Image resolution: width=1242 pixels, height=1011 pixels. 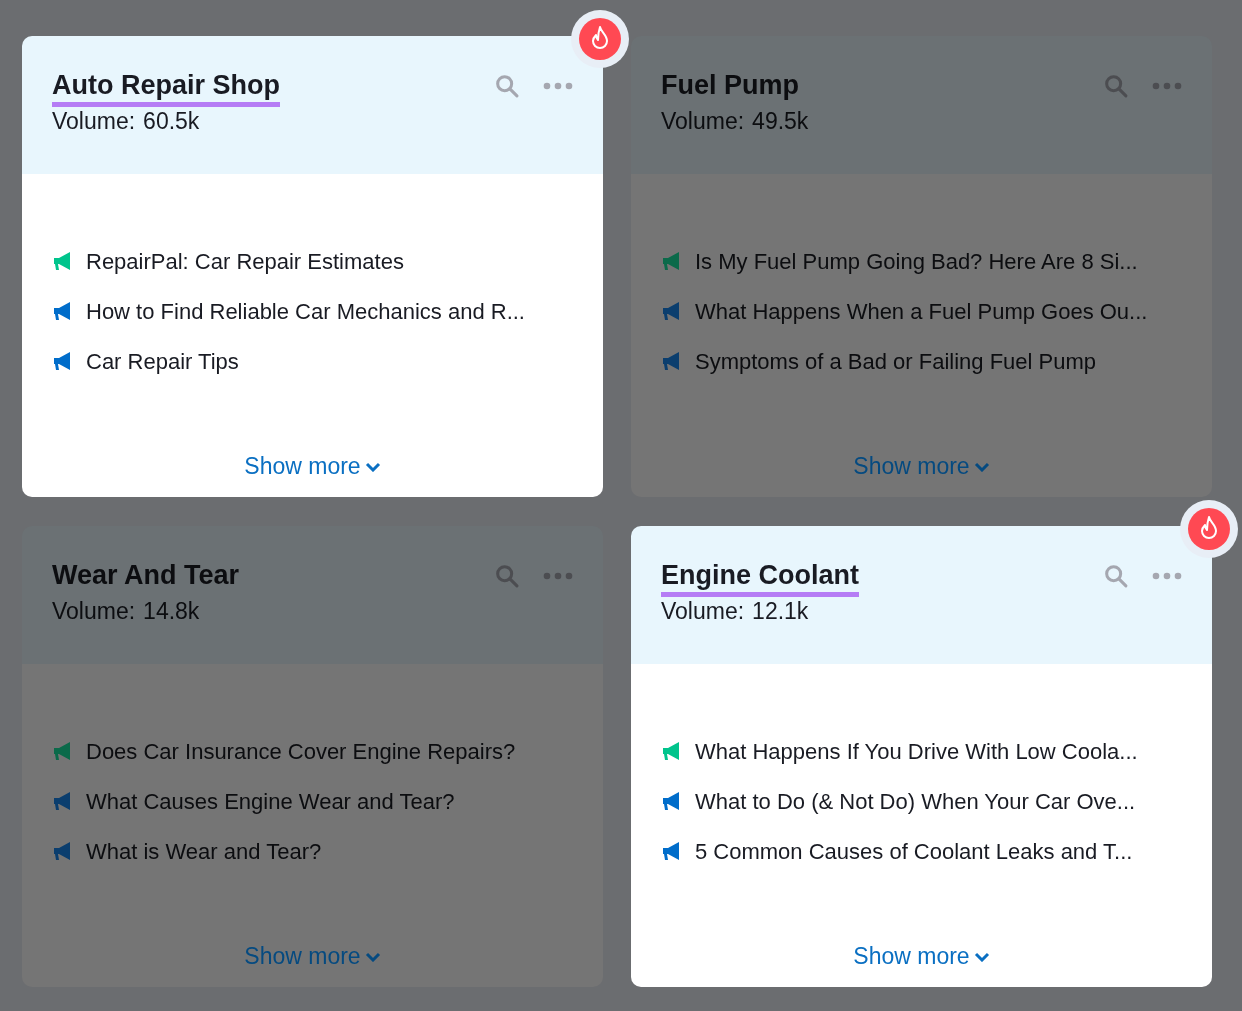 I want to click on article-link: What is Wear and Tear?, so click(x=204, y=851).